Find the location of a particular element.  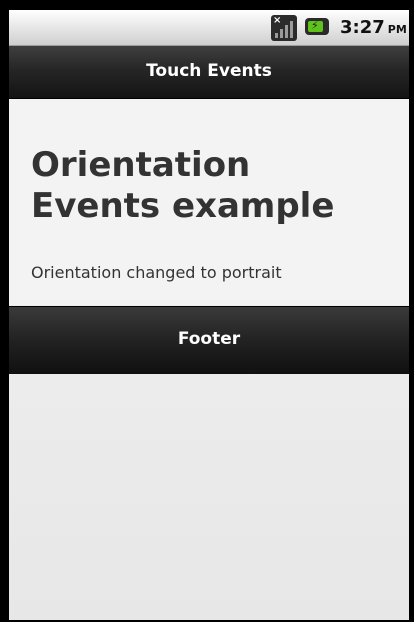

footer-label: Footer is located at coordinates (209, 339).